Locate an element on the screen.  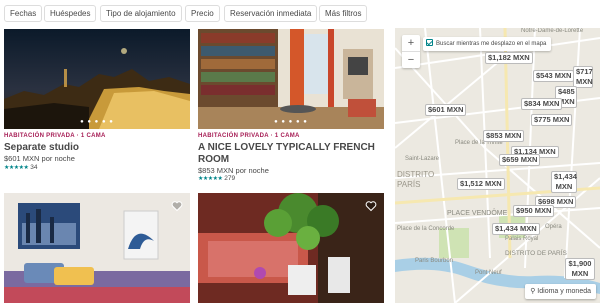
listing-1-price: $601 MXN por noche is located at coordinates (39, 158).